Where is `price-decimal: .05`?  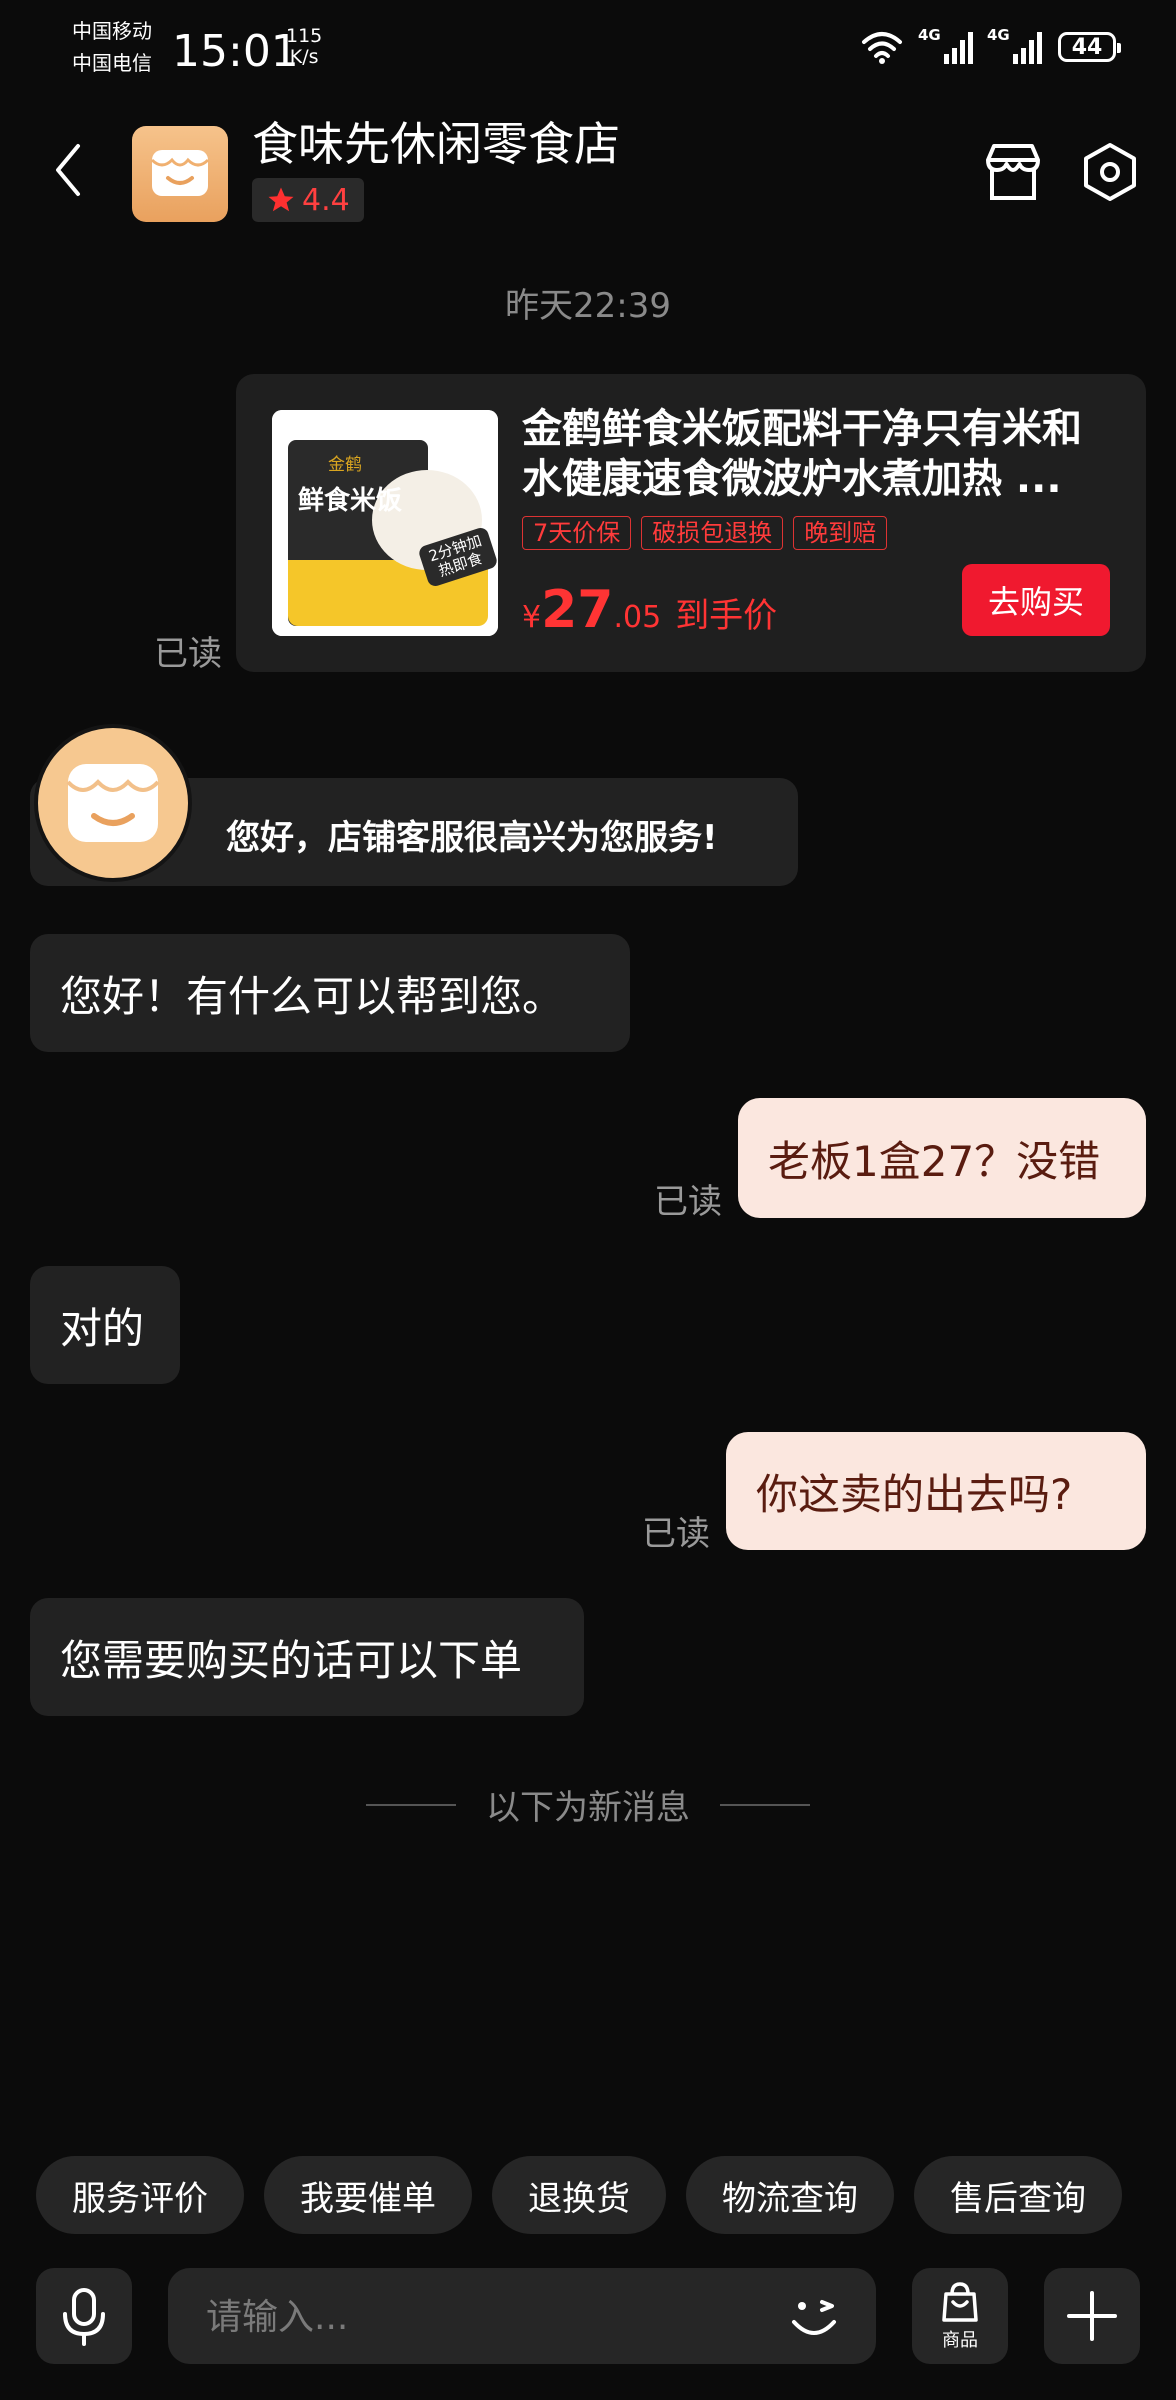
price-decimal: .05 is located at coordinates (637, 617).